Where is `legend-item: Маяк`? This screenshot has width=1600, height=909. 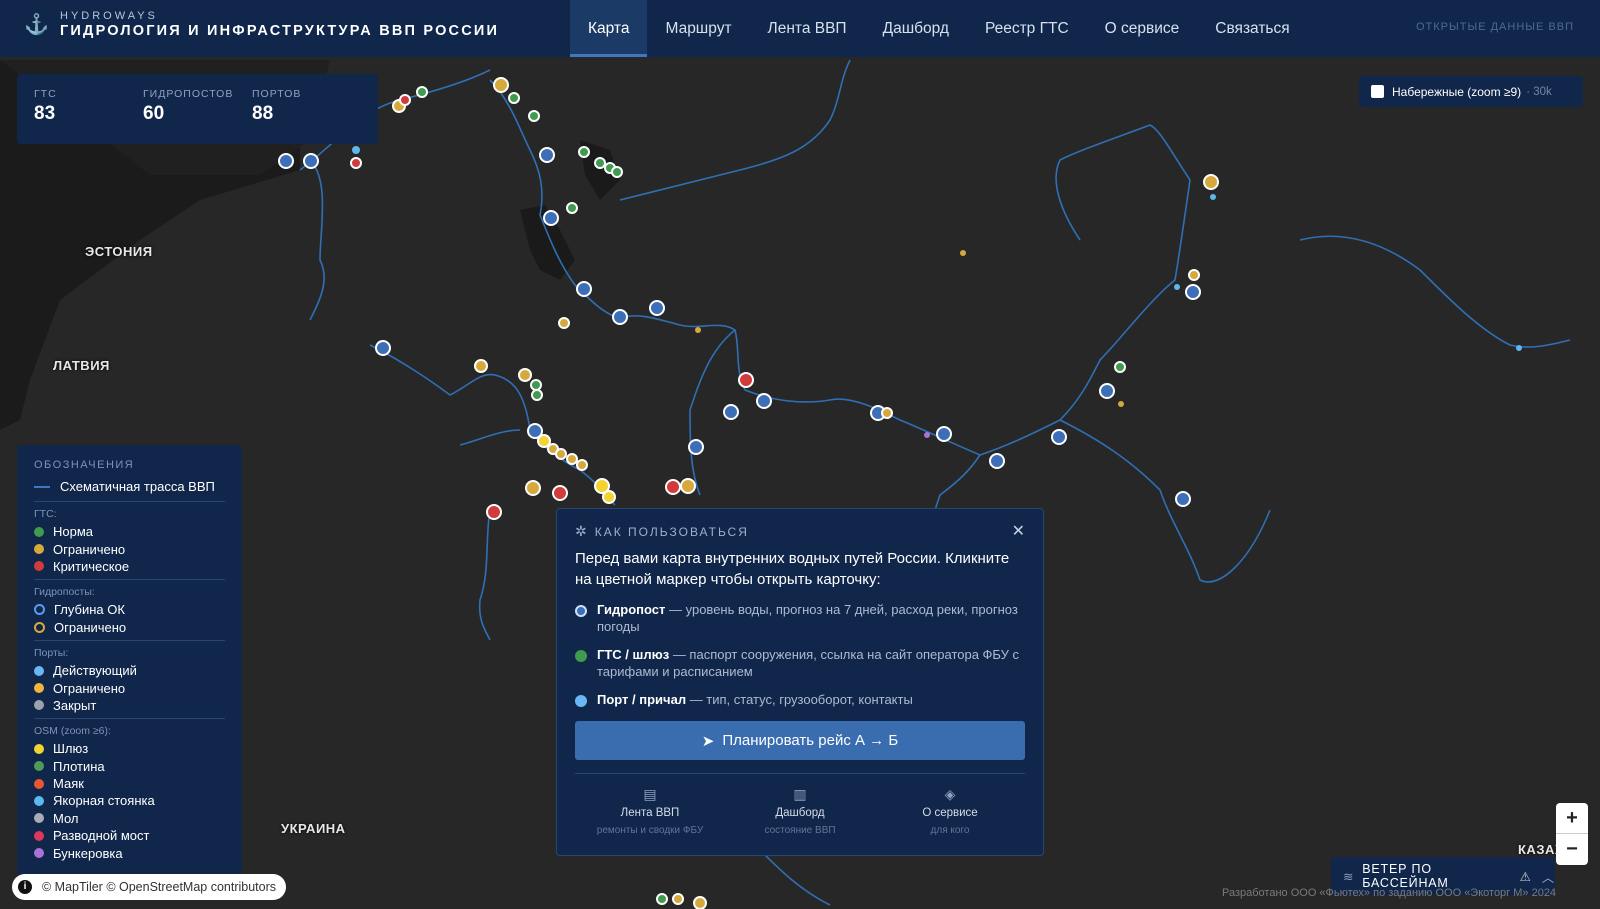
legend-item: Маяк is located at coordinates (129, 783).